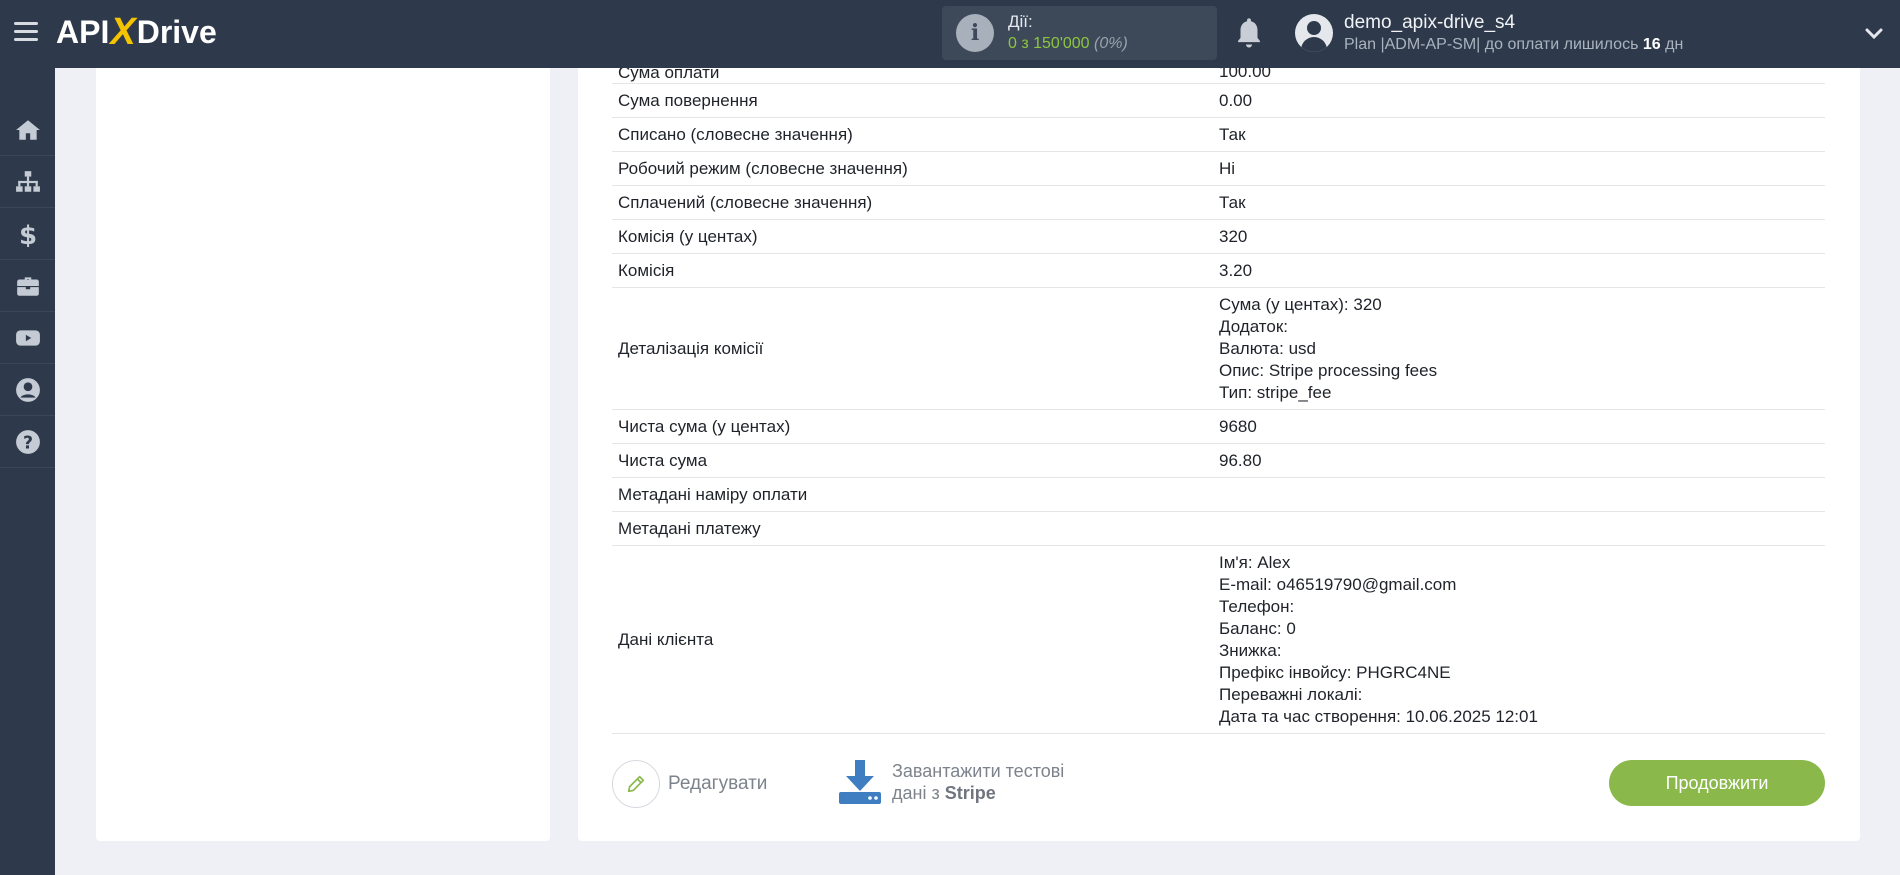 Image resolution: width=1900 pixels, height=875 pixels. I want to click on briefcase-icon, so click(27, 286).